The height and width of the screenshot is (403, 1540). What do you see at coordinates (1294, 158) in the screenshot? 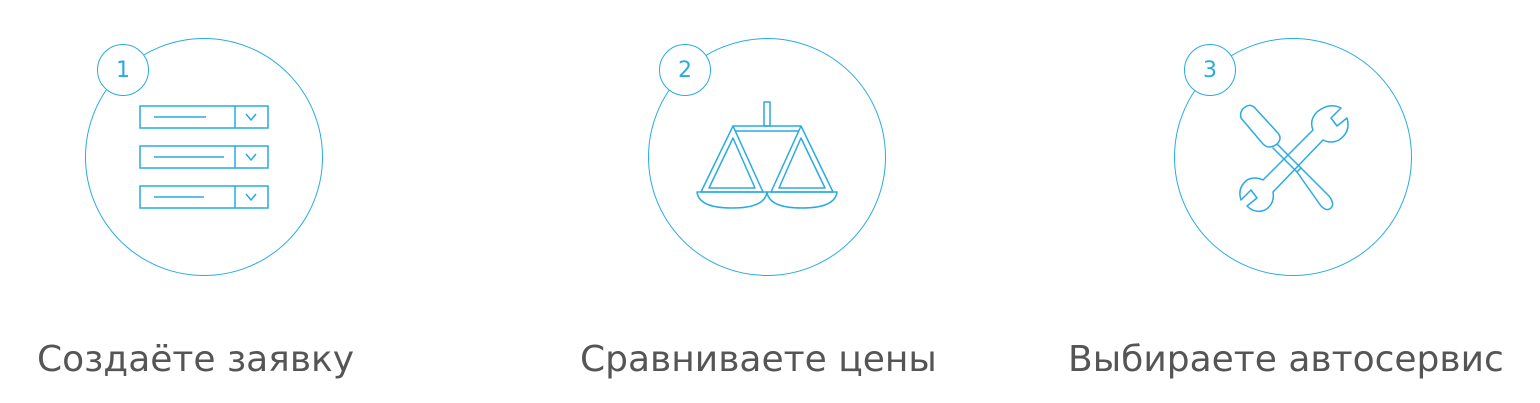
I see `wrench-screwdriver-icon` at bounding box center [1294, 158].